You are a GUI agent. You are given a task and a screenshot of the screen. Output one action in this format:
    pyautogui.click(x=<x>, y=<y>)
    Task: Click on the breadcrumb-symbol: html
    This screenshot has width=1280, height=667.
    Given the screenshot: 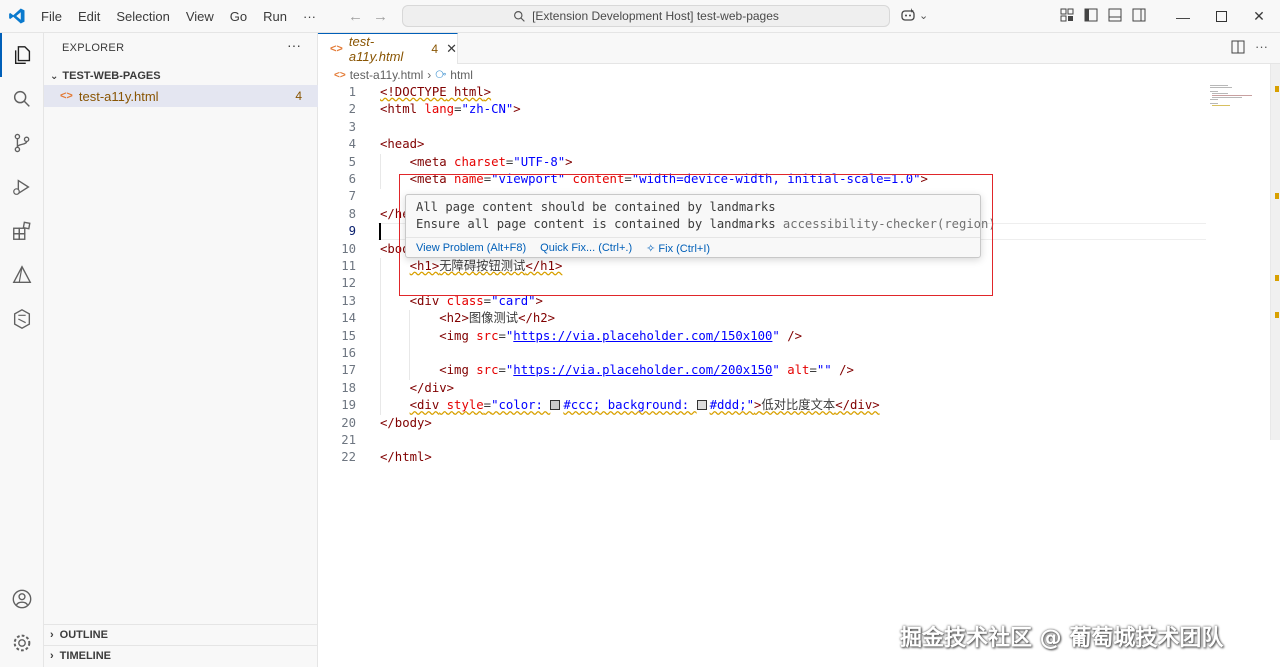 What is the action you would take?
    pyautogui.click(x=461, y=75)
    